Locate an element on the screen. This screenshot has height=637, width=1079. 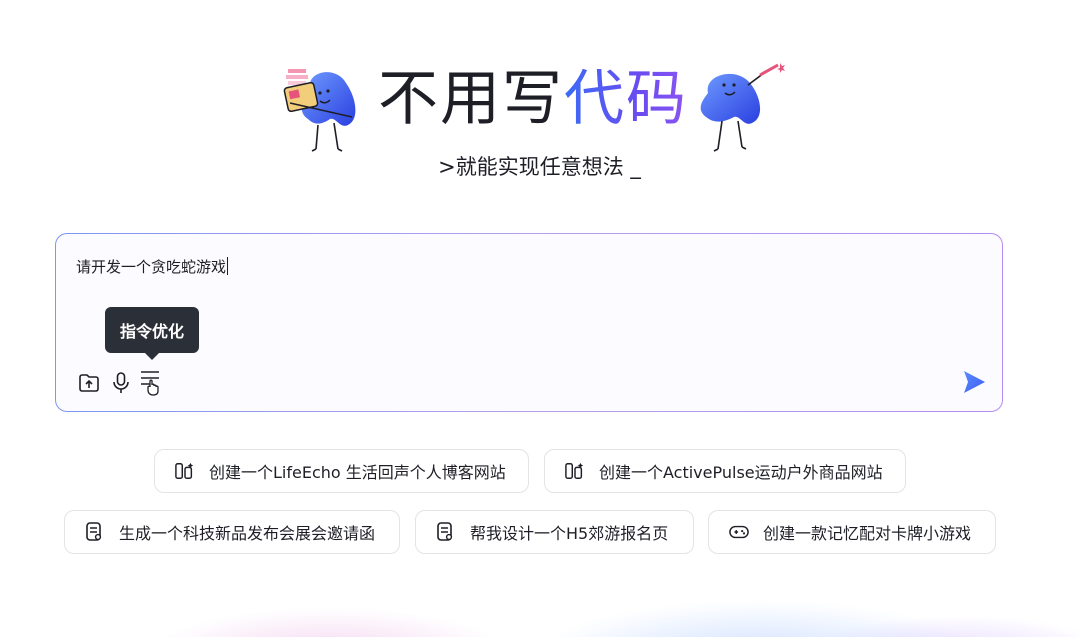
prompt-optimize-button is located at coordinates (152, 383).